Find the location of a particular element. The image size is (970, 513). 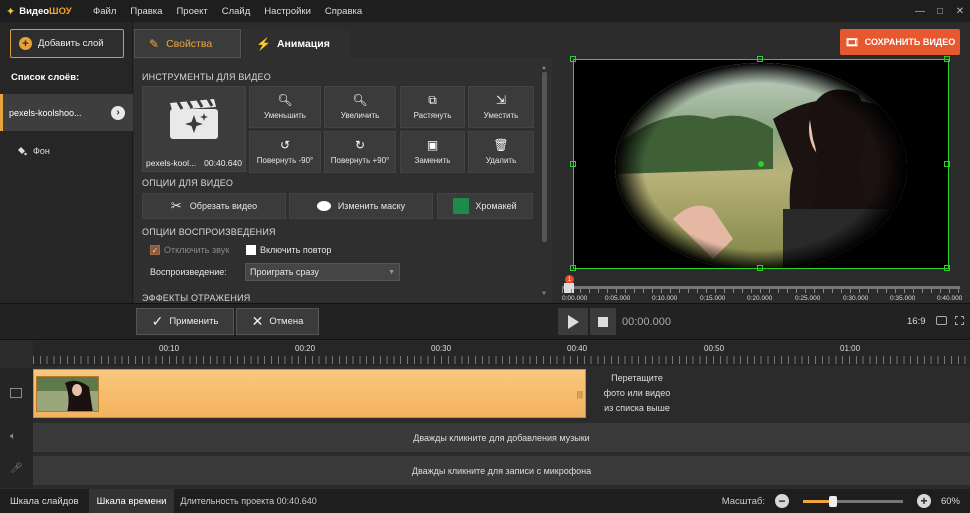

menu-file: Файл is located at coordinates (104, 11).